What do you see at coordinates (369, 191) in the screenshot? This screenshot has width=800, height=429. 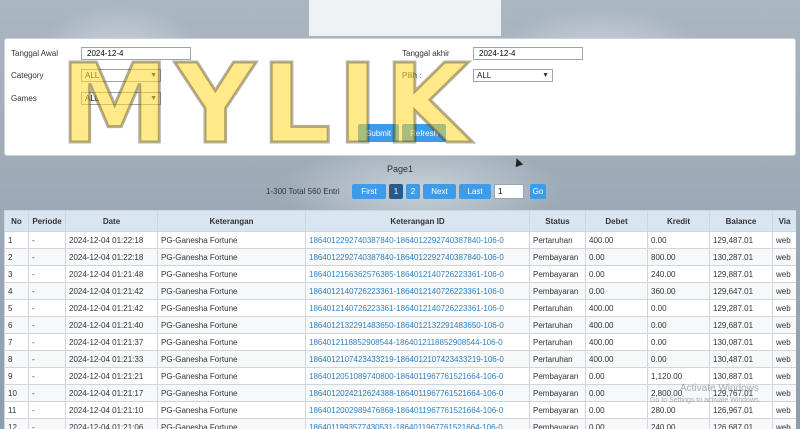 I see `first-page-button: First` at bounding box center [369, 191].